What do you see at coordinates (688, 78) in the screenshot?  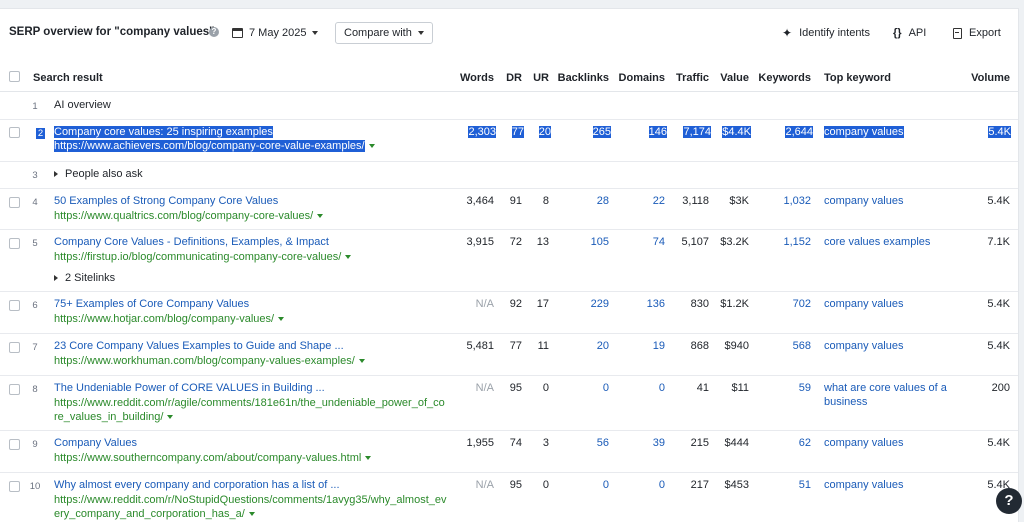 I see `col-traffic: Traffic` at bounding box center [688, 78].